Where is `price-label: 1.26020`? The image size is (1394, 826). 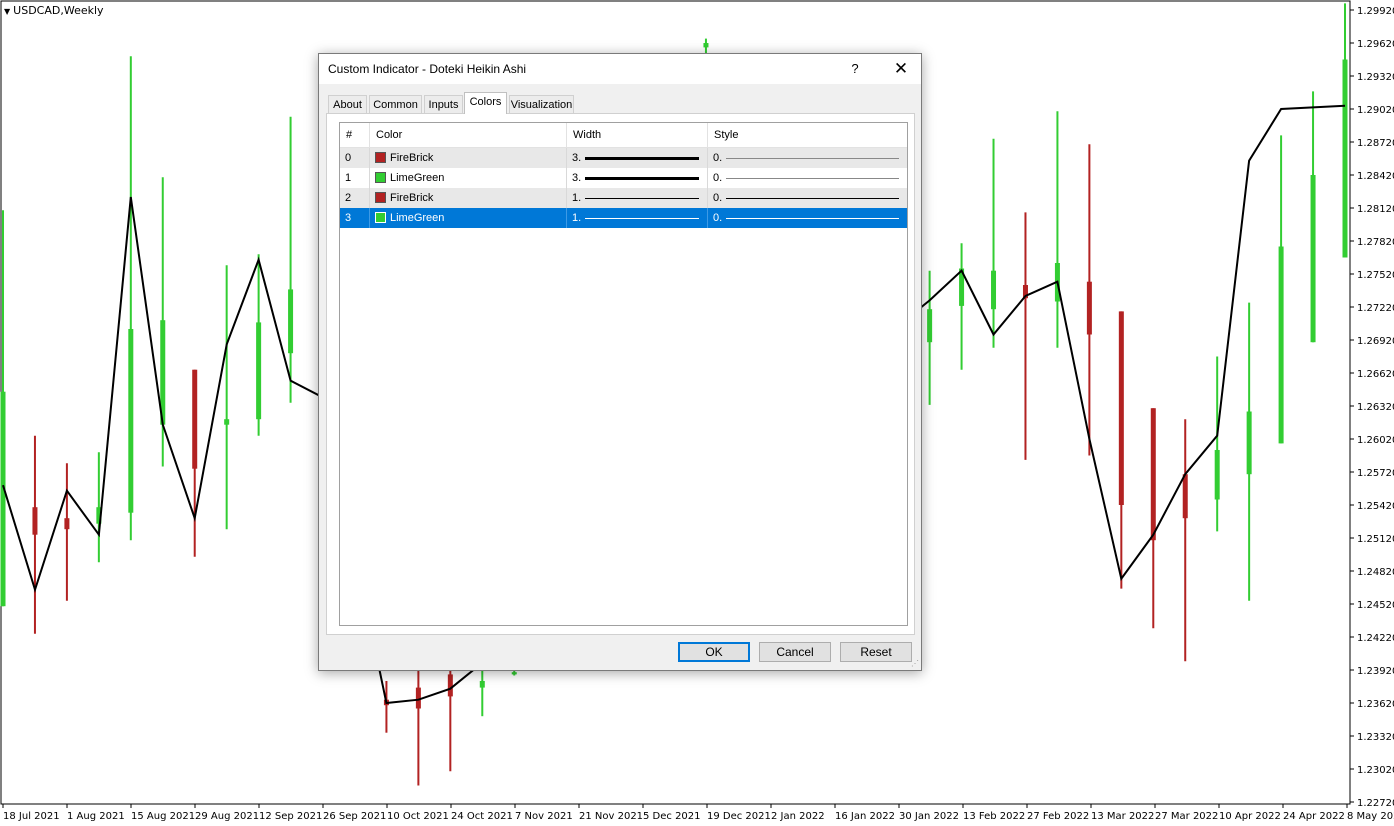
price-label: 1.26020 is located at coordinates (1375, 440).